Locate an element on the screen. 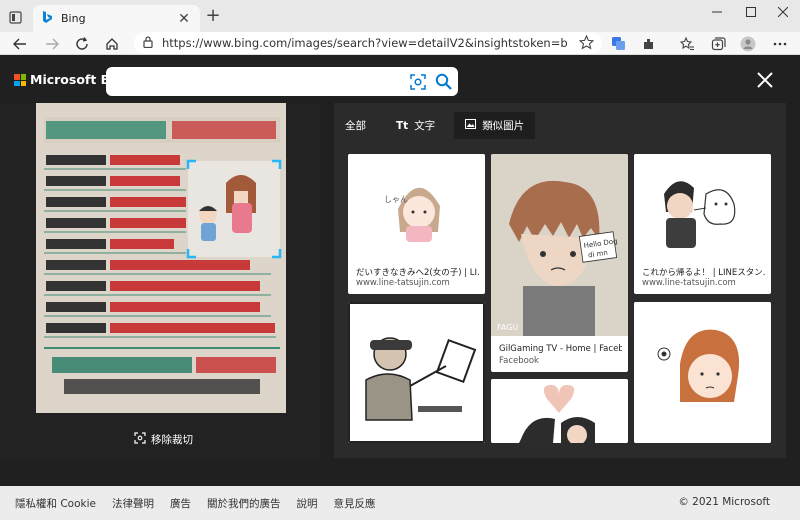  search-icon is located at coordinates (444, 82).